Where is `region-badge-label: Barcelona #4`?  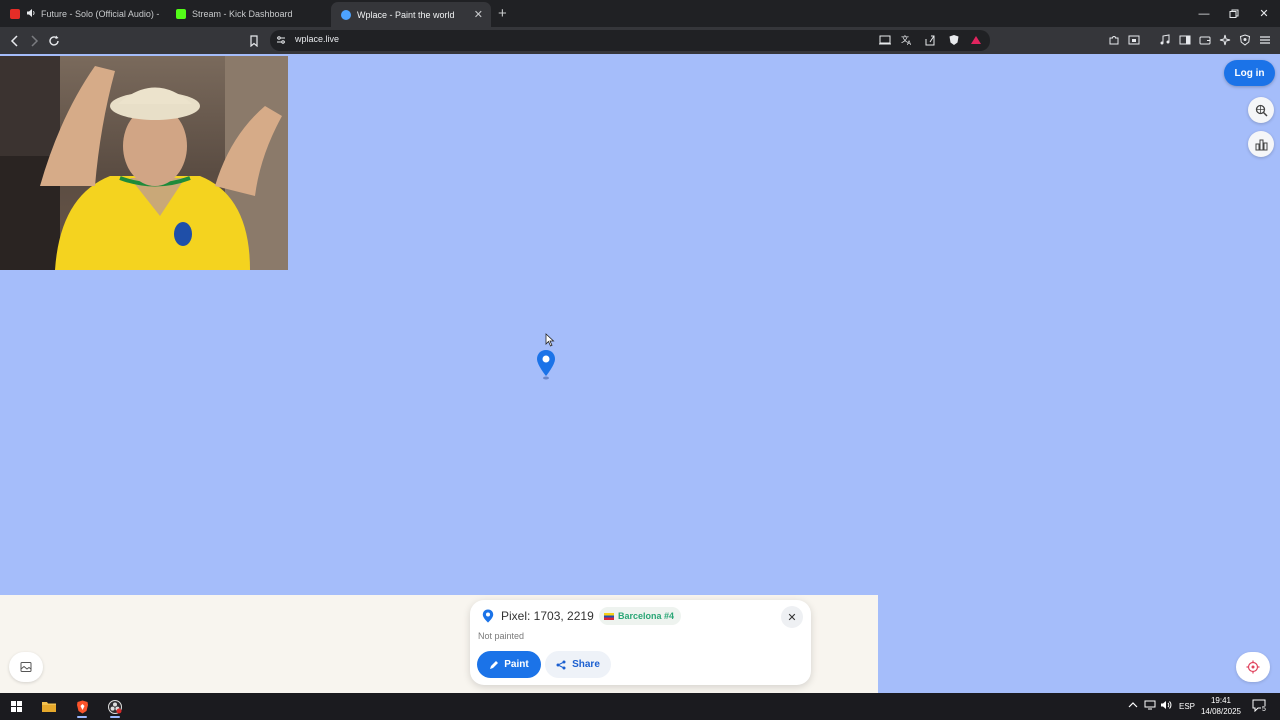 region-badge-label: Barcelona #4 is located at coordinates (646, 616).